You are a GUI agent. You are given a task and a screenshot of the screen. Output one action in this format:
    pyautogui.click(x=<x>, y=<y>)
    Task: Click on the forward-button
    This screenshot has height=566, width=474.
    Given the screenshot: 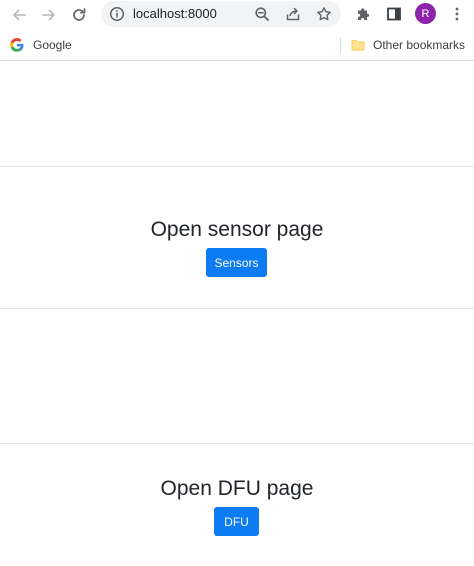 What is the action you would take?
    pyautogui.click(x=49, y=15)
    